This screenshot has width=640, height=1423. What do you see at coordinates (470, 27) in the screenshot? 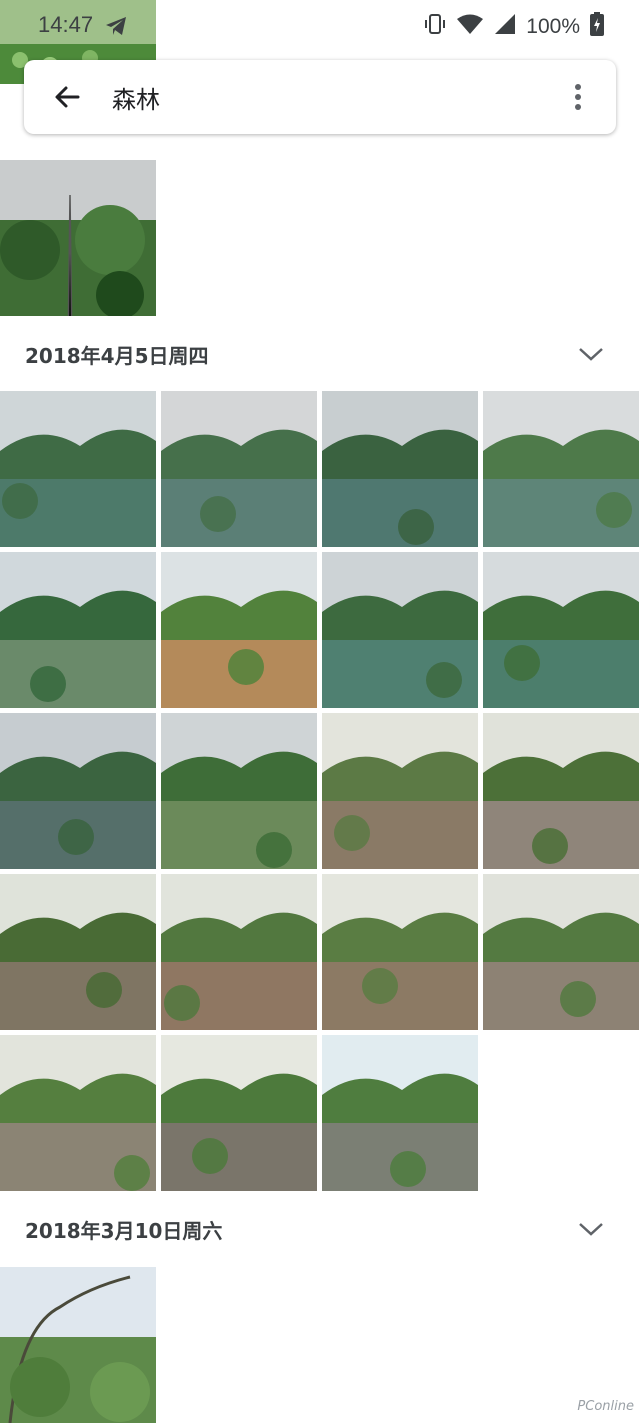
I see `wifi-icon` at bounding box center [470, 27].